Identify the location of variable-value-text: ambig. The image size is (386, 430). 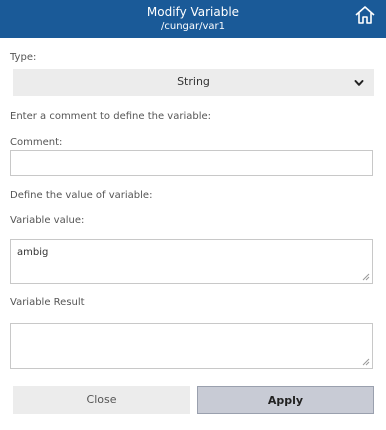
(33, 252).